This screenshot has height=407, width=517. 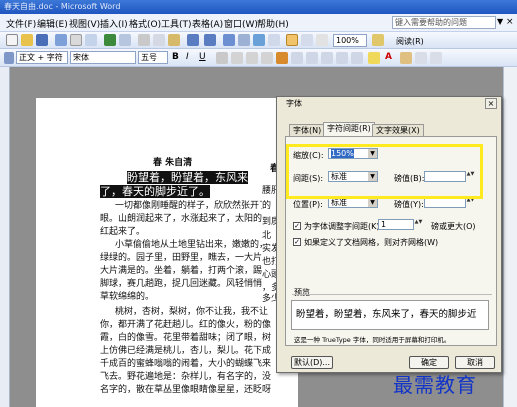 What do you see at coordinates (12, 40) in the screenshot?
I see `new-document-icon` at bounding box center [12, 40].